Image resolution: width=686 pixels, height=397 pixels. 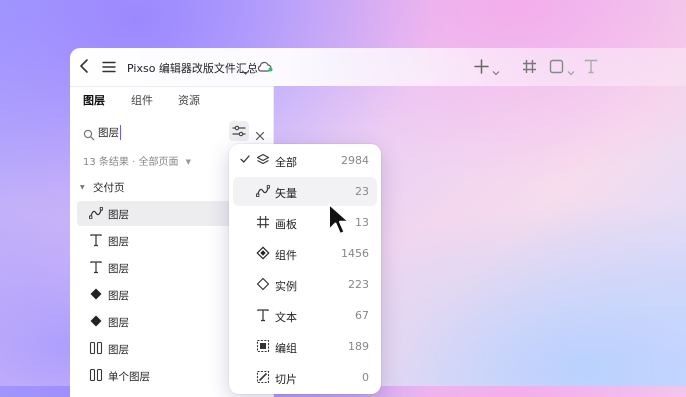 What do you see at coordinates (305, 315) in the screenshot?
I see `filter-item-text: 文本 67` at bounding box center [305, 315].